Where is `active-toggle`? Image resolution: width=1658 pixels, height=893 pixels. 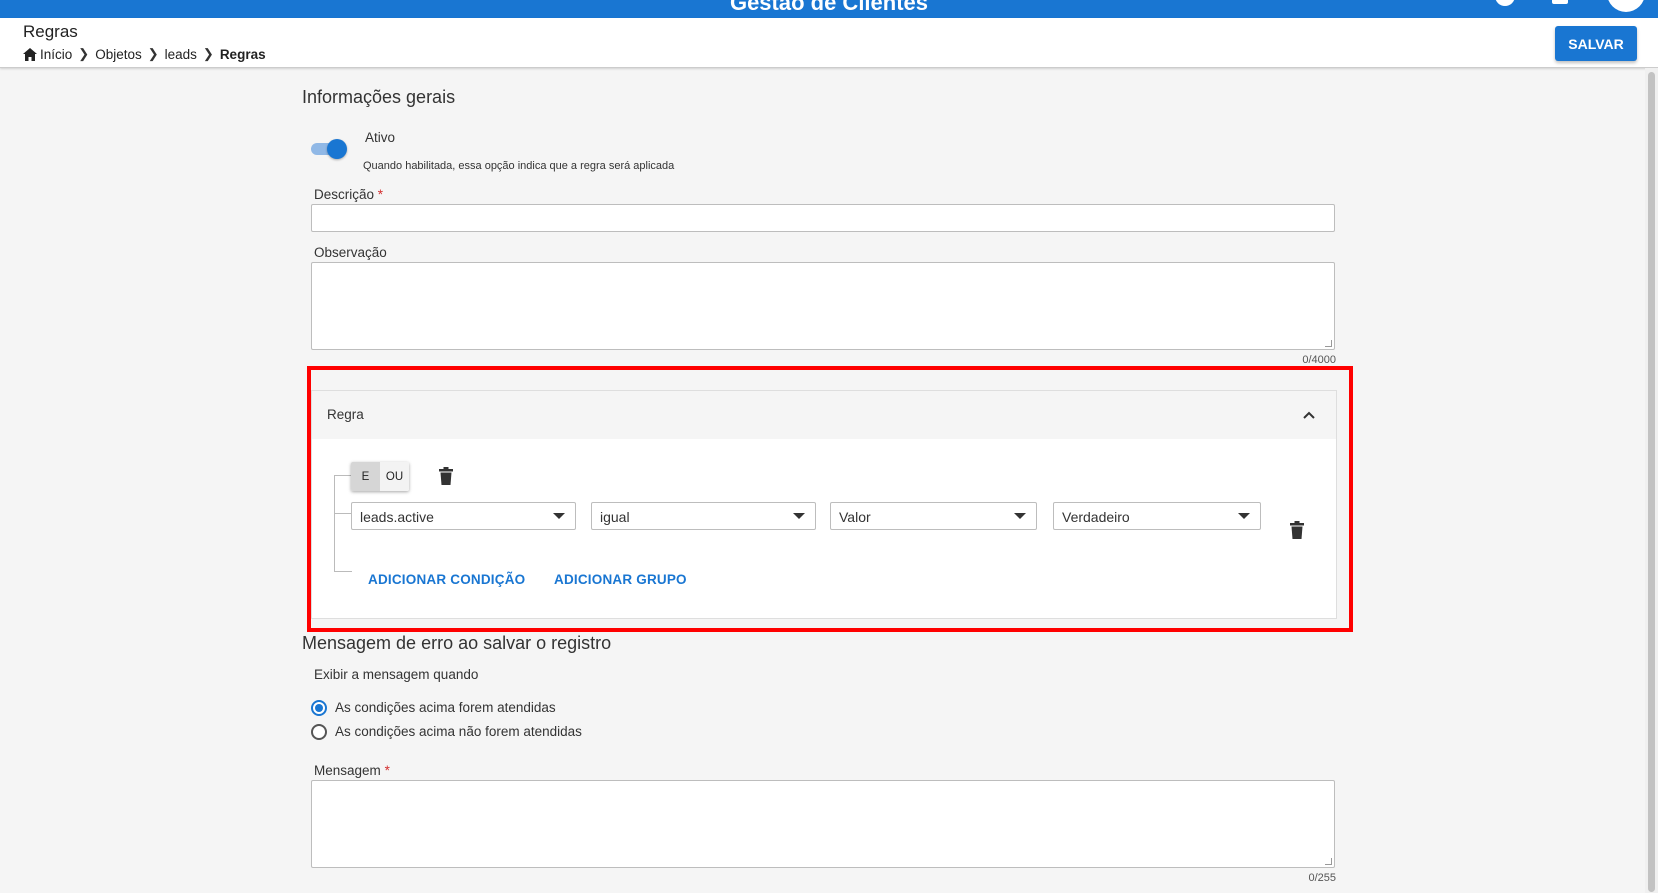 active-toggle is located at coordinates (330, 149).